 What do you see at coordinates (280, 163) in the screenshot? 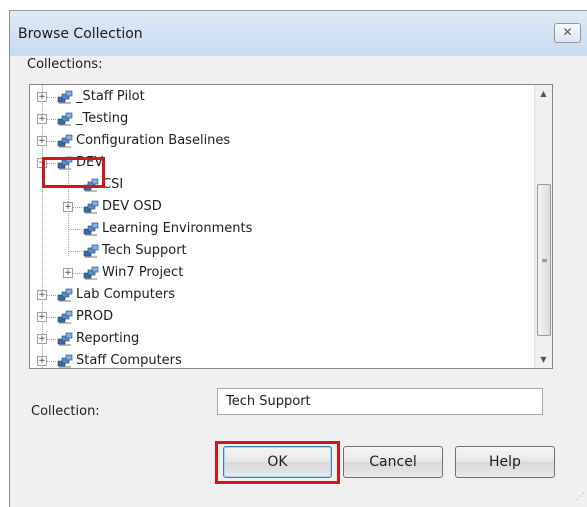
I see `tree-item: − DEV` at bounding box center [280, 163].